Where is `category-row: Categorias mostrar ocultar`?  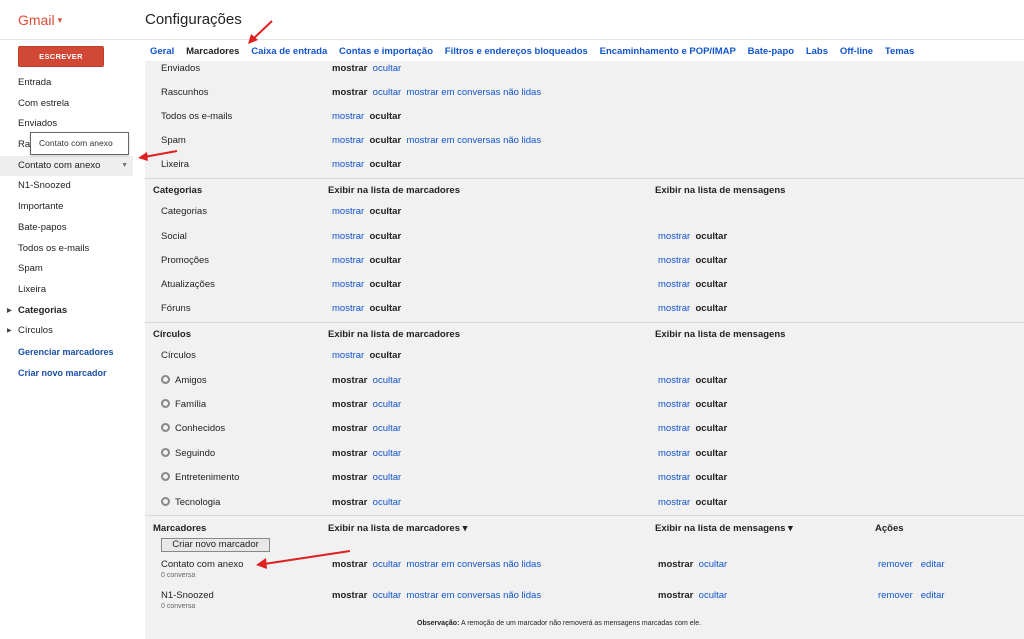
category-row: Categorias mostrar ocultar is located at coordinates (584, 212).